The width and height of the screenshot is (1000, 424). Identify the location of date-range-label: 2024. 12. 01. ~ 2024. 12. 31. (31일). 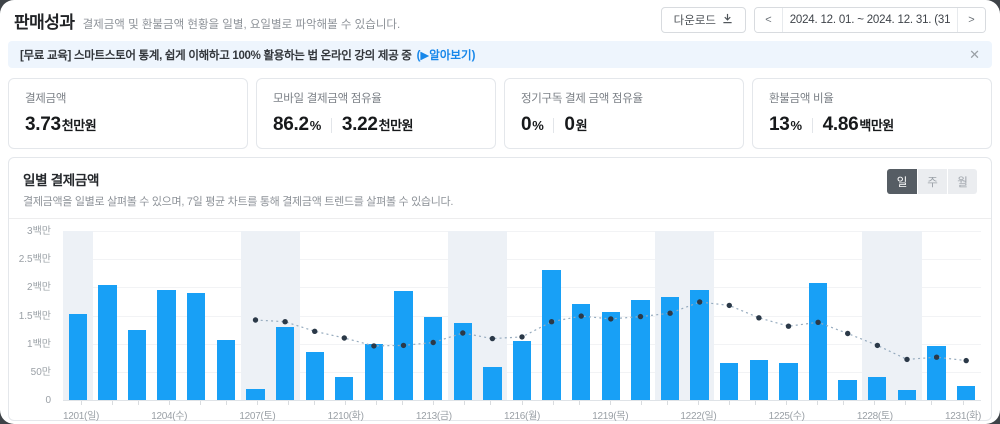
(870, 20).